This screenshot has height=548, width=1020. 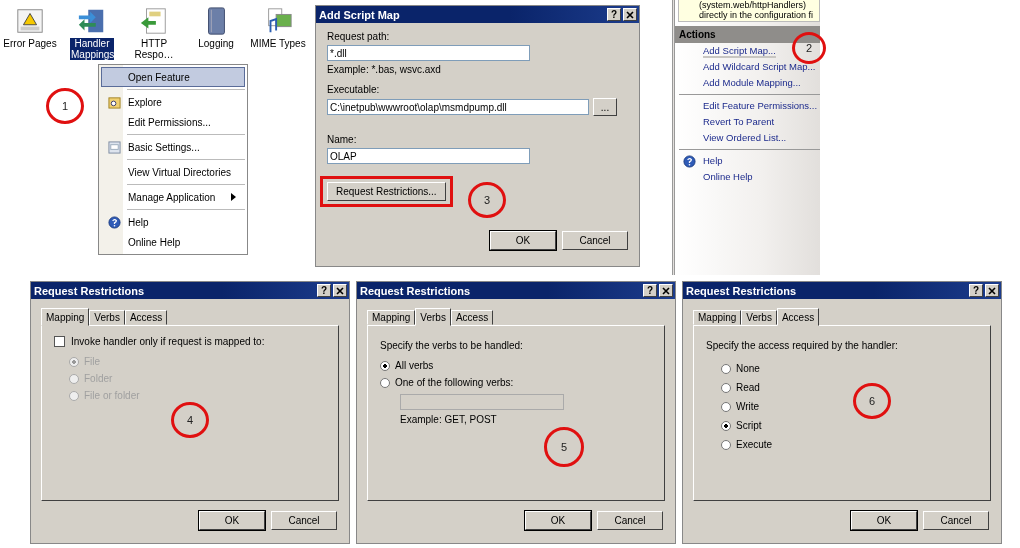 I want to click on field-label: Name:, so click(x=342, y=139).